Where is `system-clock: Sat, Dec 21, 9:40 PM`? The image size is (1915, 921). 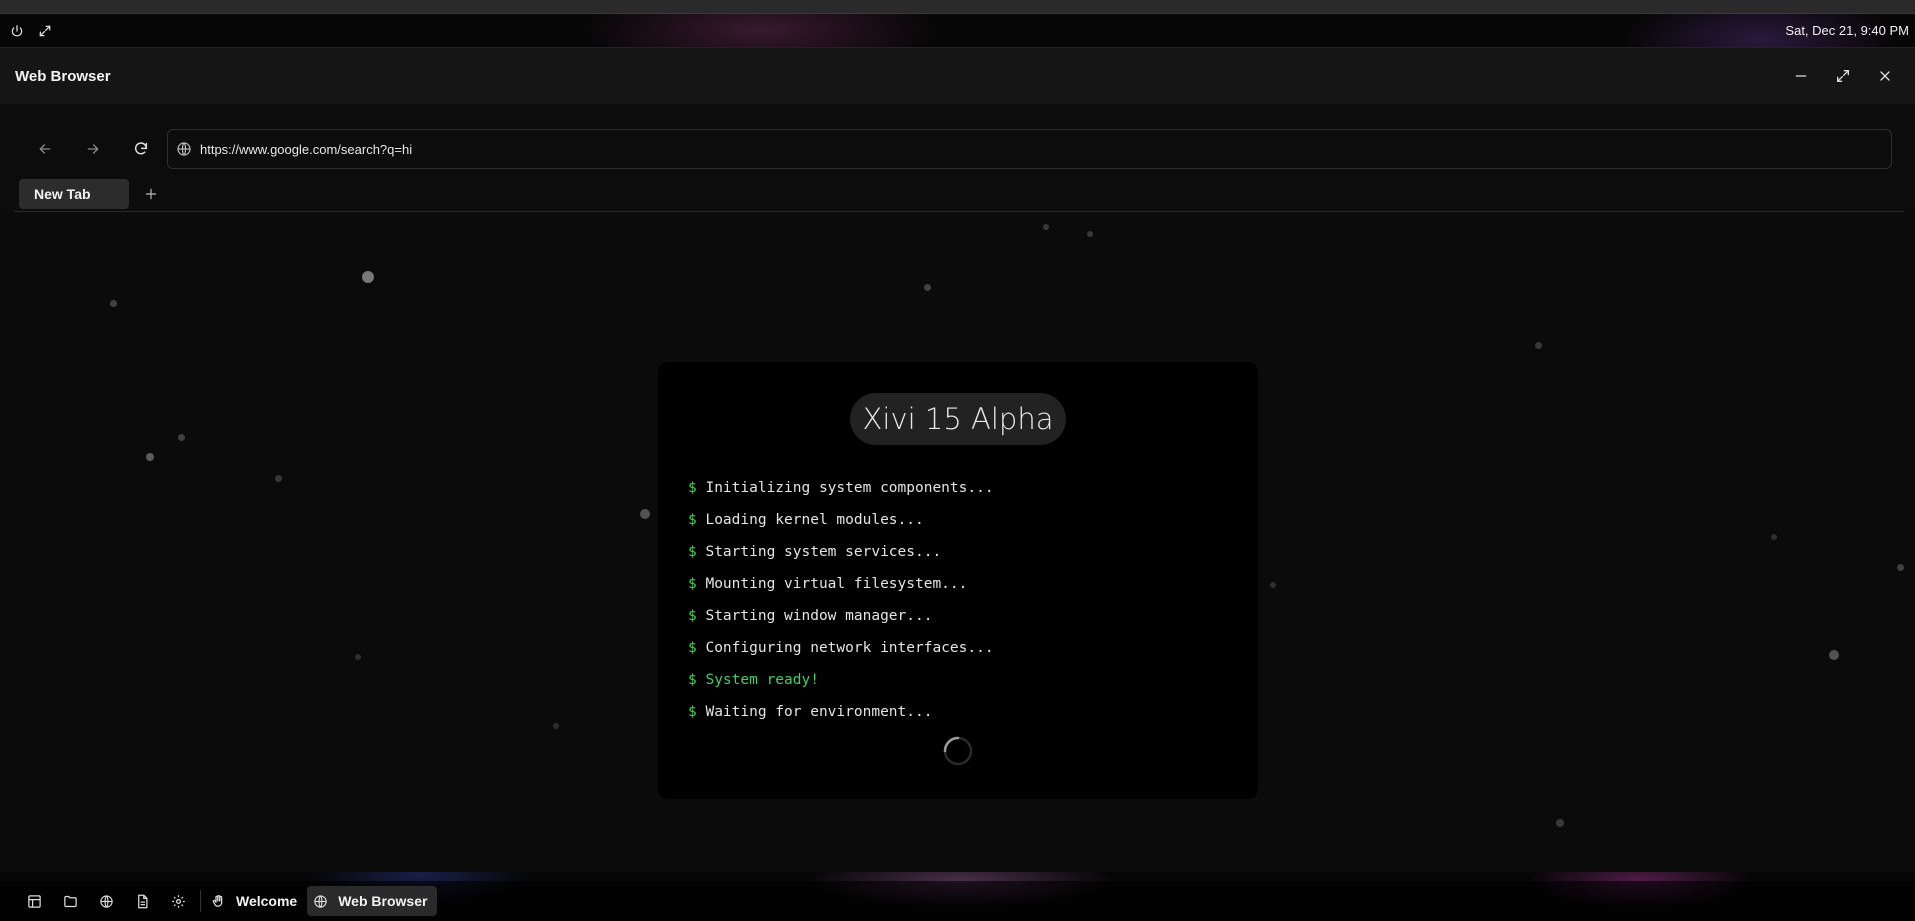
system-clock: Sat, Dec 21, 9:40 PM is located at coordinates (1847, 30).